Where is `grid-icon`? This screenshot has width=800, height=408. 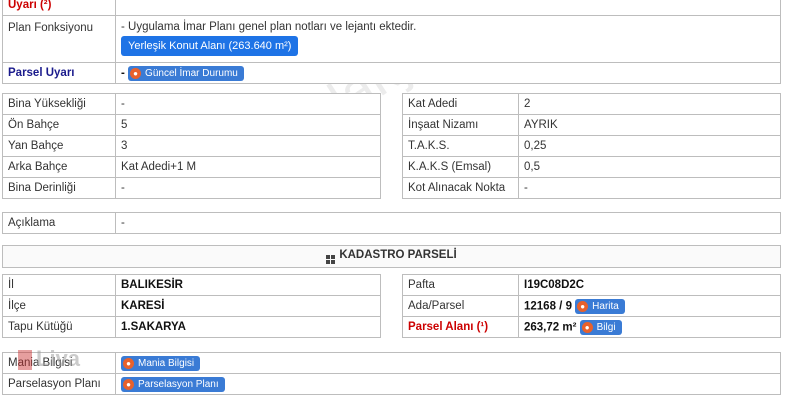 grid-icon is located at coordinates (331, 259).